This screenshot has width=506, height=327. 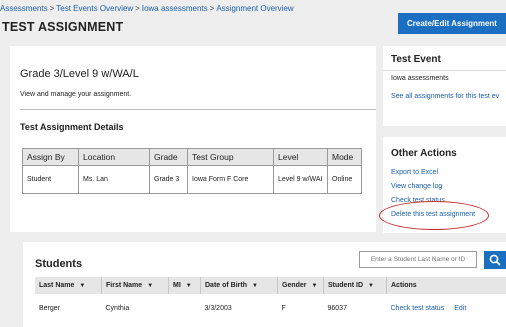 What do you see at coordinates (124, 285) in the screenshot?
I see `col-label: First Name` at bounding box center [124, 285].